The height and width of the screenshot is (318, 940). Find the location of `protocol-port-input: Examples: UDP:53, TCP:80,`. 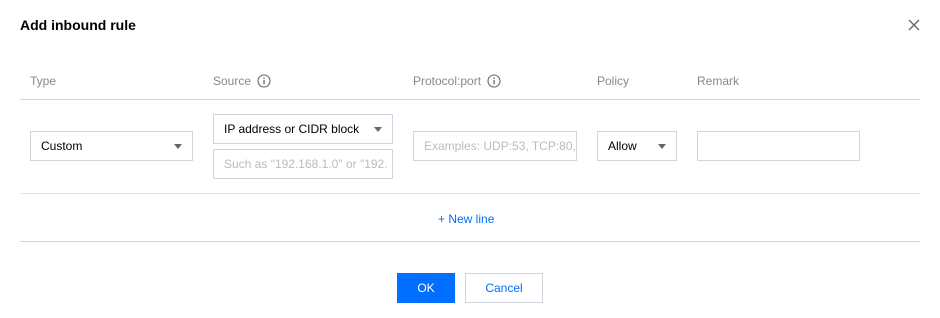

protocol-port-input: Examples: UDP:53, TCP:80, is located at coordinates (495, 146).